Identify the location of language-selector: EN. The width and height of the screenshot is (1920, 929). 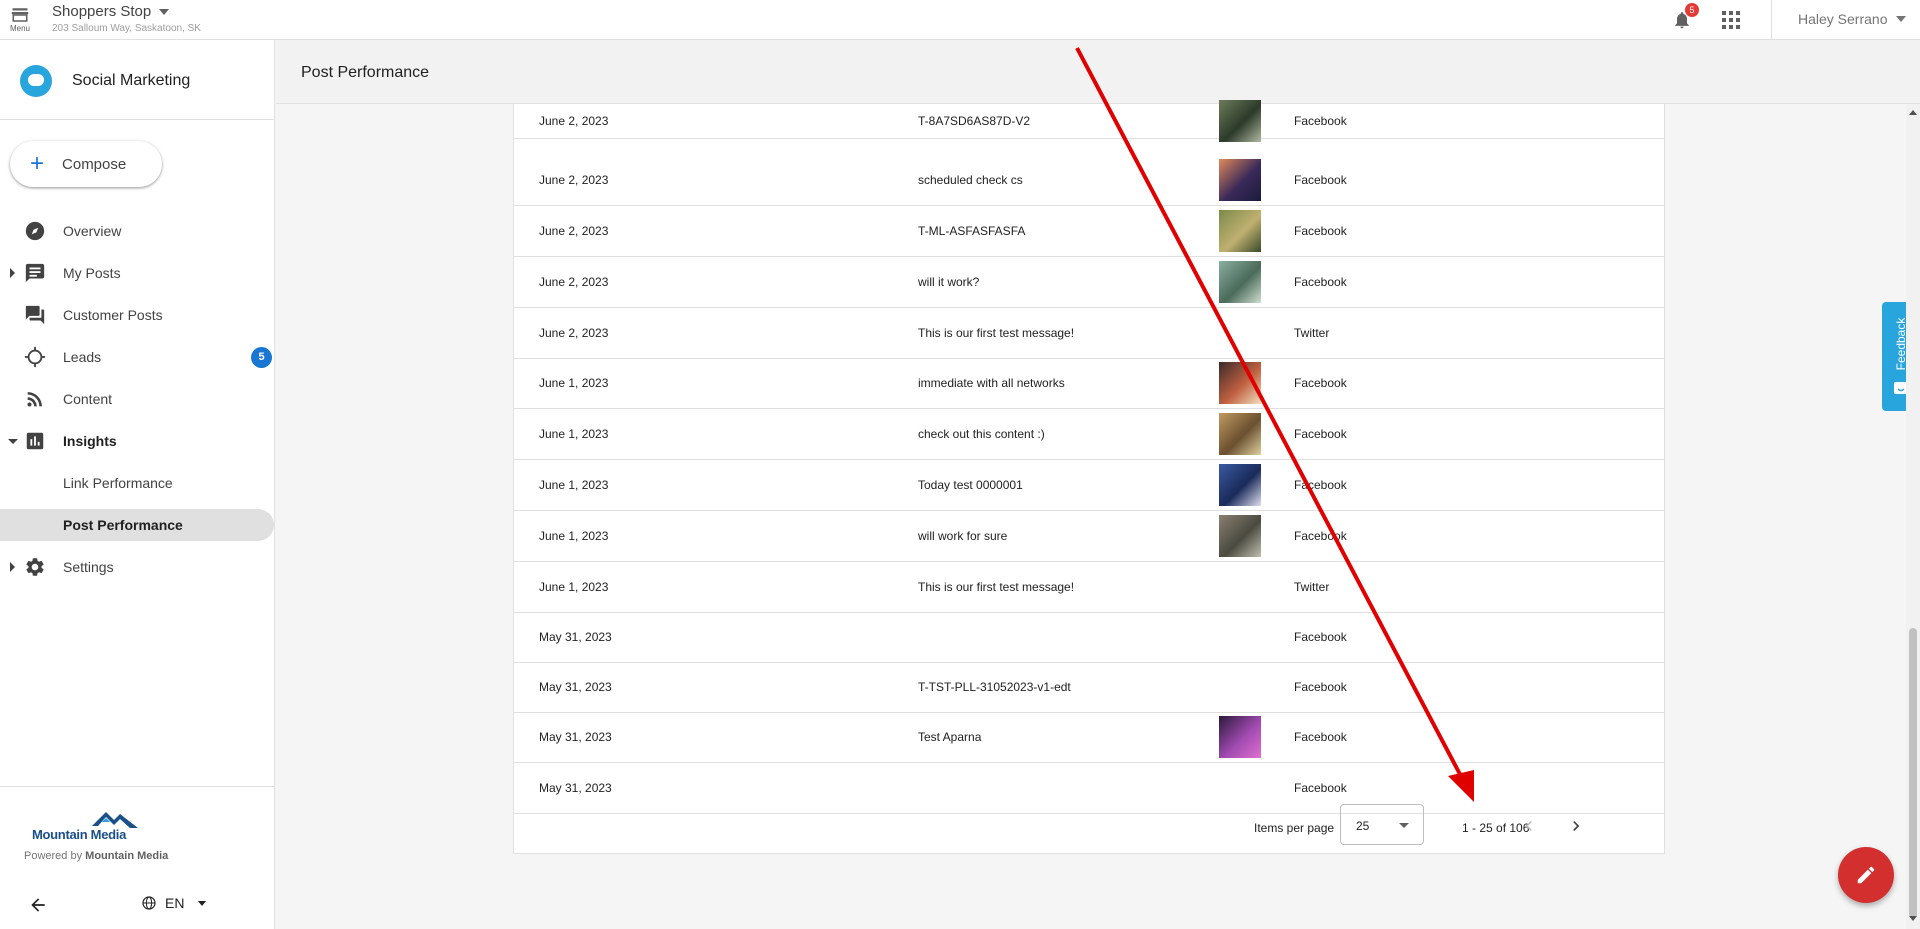
(174, 903).